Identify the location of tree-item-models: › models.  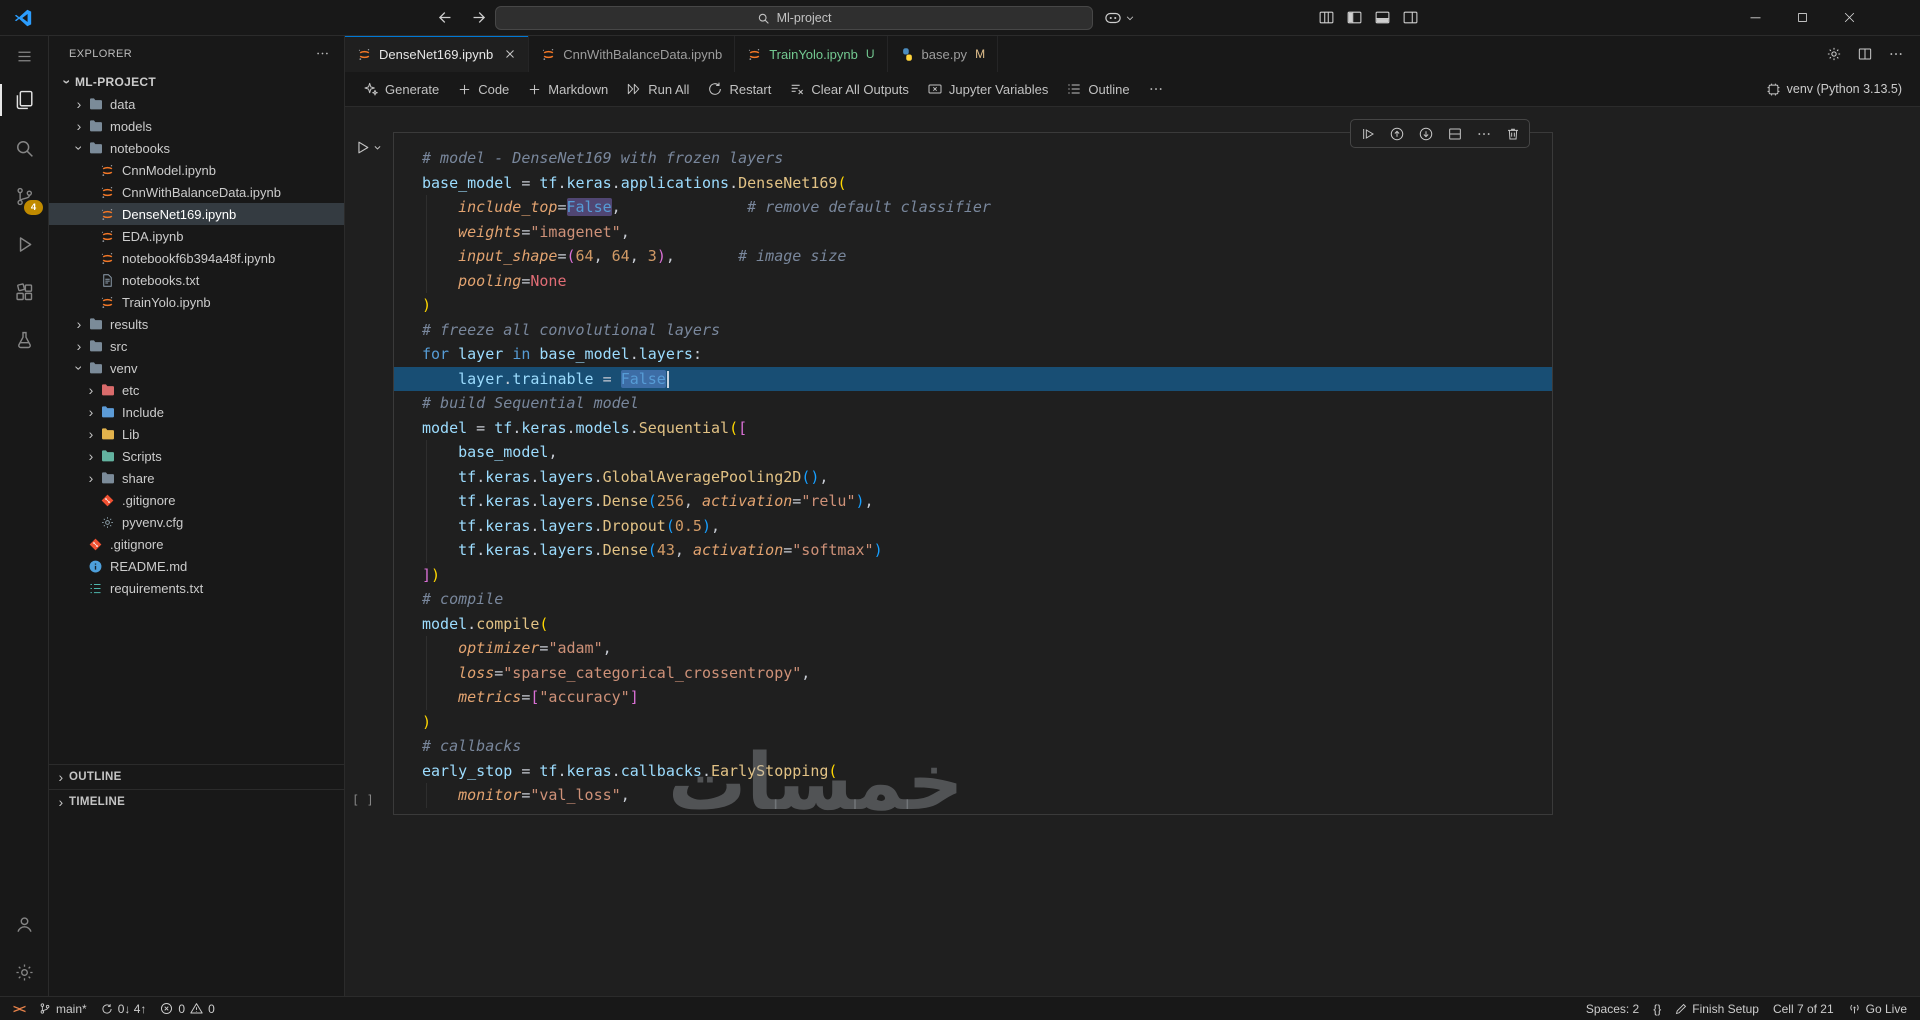
(196, 126).